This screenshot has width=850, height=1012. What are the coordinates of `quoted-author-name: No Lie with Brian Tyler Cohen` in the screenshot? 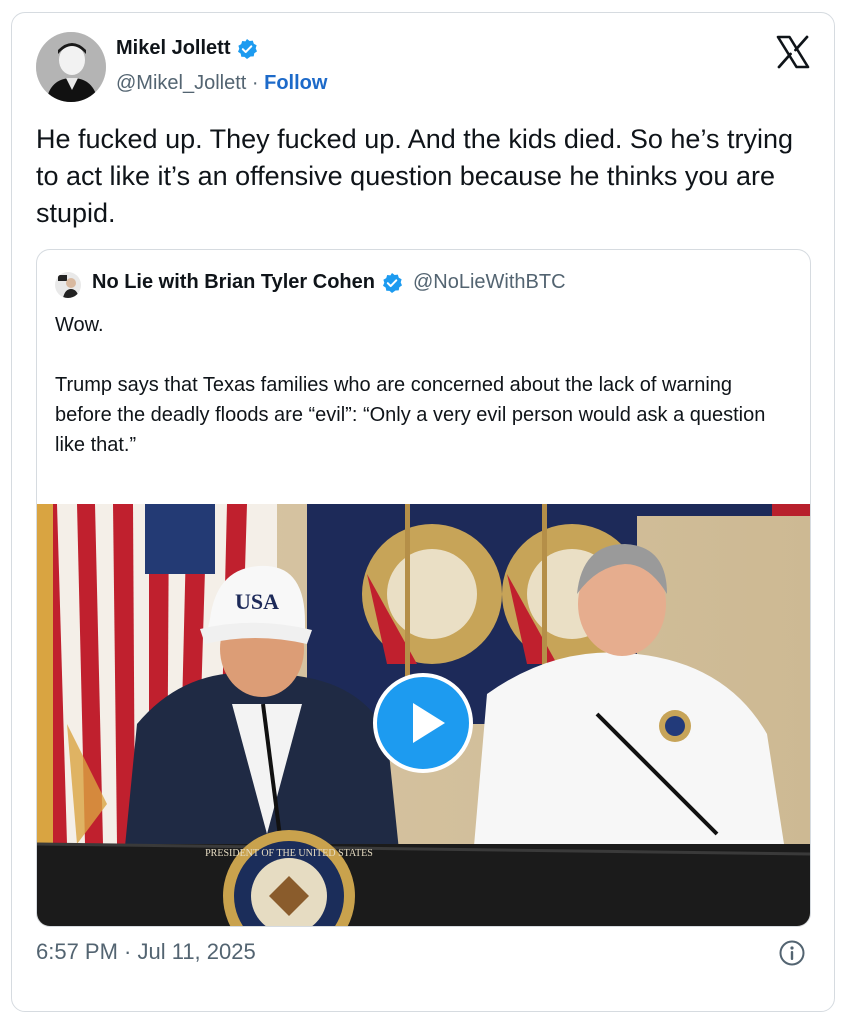 It's located at (233, 282).